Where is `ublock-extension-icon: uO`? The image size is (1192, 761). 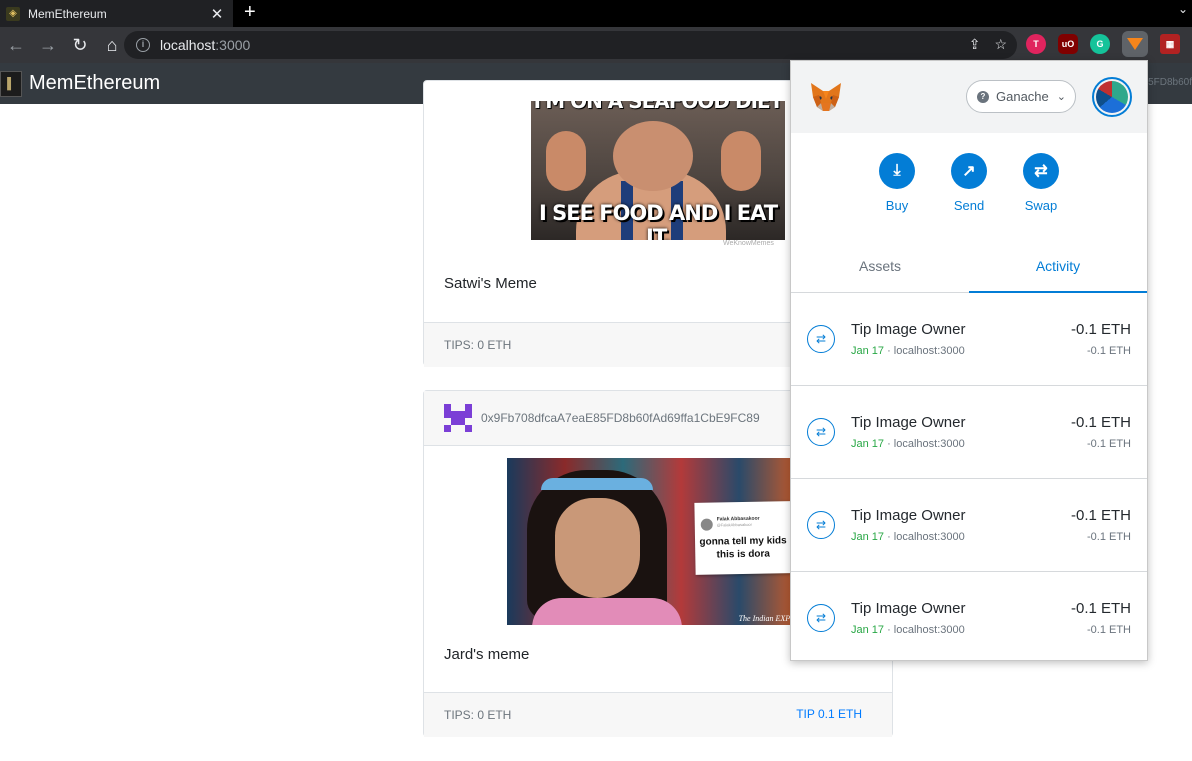
ublock-extension-icon: uO is located at coordinates (1068, 44).